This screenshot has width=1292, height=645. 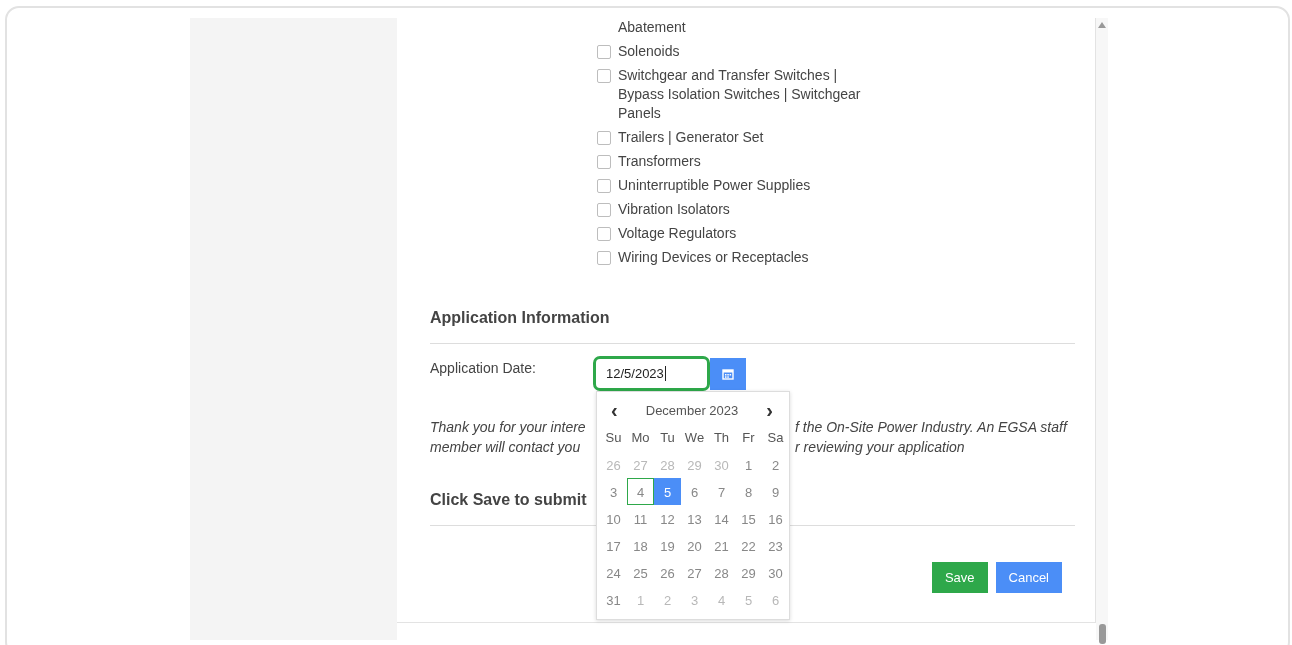 What do you see at coordinates (713, 257) in the screenshot?
I see `checkbox-label: Wiring Devices or Receptacles` at bounding box center [713, 257].